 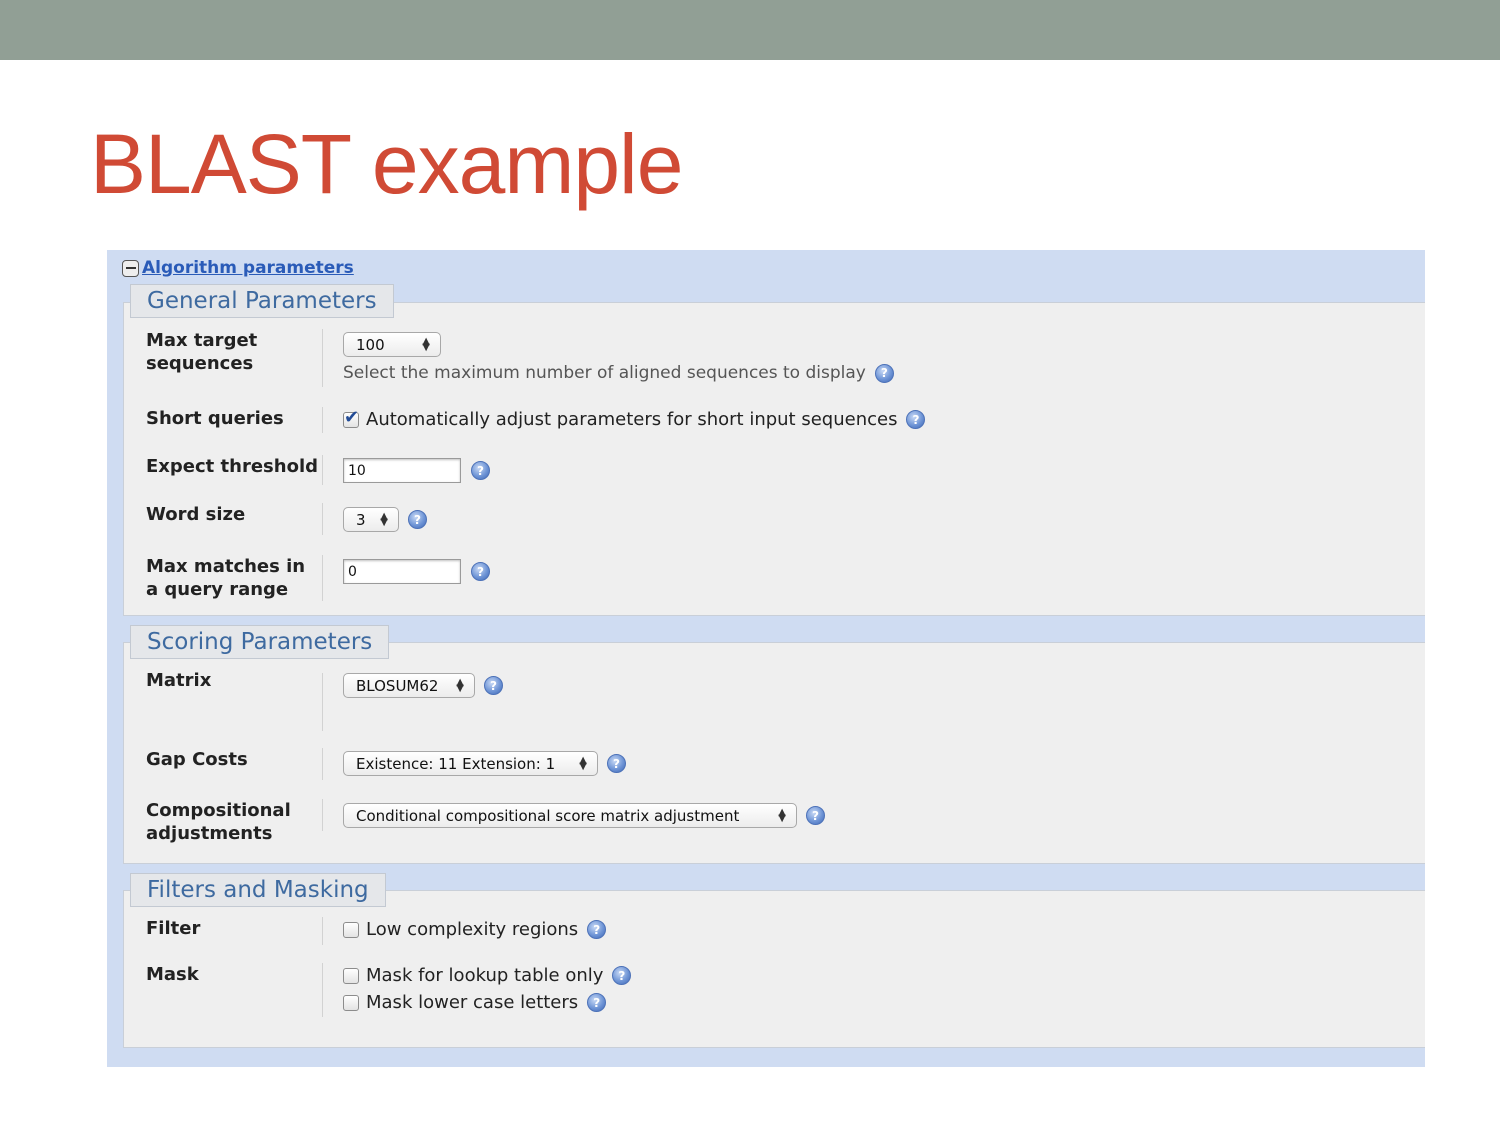 I want to click on scoring-parameters-legend: Scoring Parameters, so click(x=260, y=642).